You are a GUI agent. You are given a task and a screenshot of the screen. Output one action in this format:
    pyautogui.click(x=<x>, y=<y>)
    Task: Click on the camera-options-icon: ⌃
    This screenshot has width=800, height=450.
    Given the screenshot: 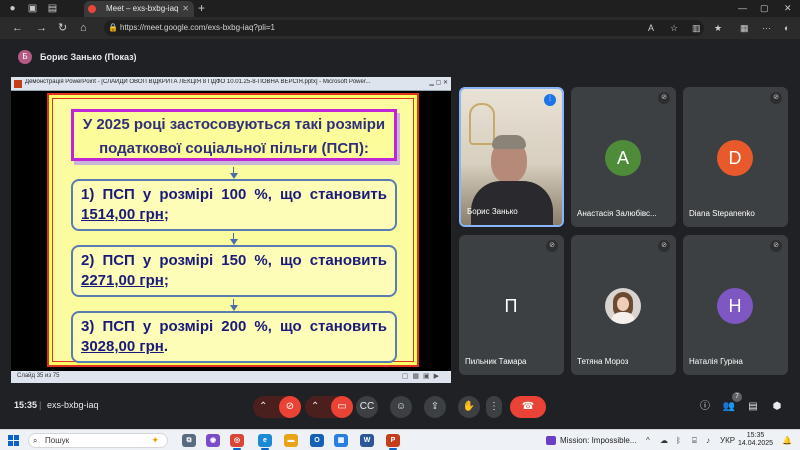 What is the action you would take?
    pyautogui.click(x=315, y=407)
    